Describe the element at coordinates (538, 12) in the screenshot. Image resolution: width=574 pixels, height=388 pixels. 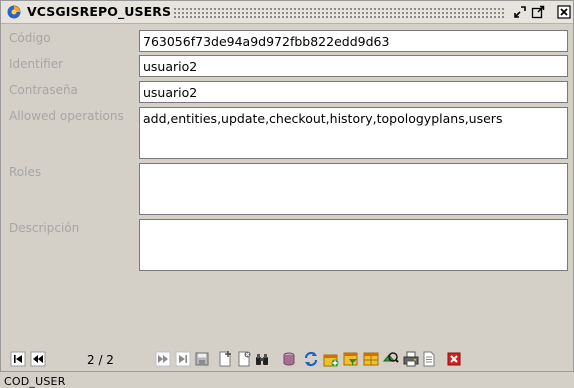
I see `maximize-icon` at that location.